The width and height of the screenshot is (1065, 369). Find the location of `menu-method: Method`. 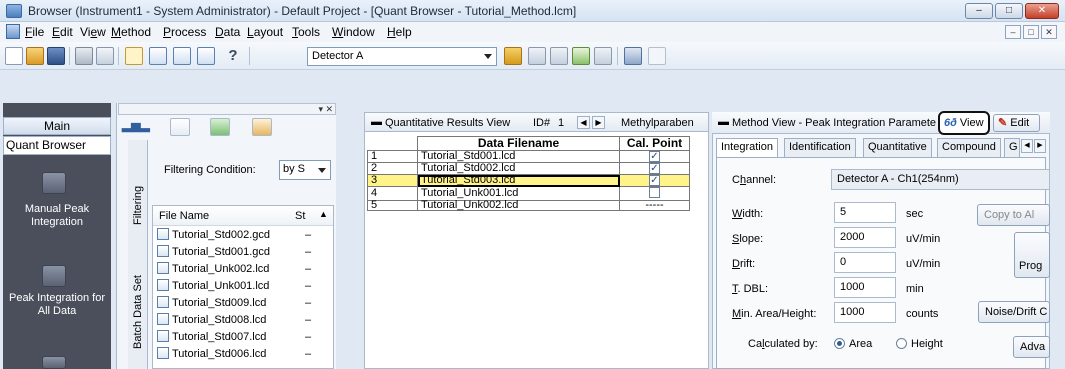

menu-method: Method is located at coordinates (131, 32).